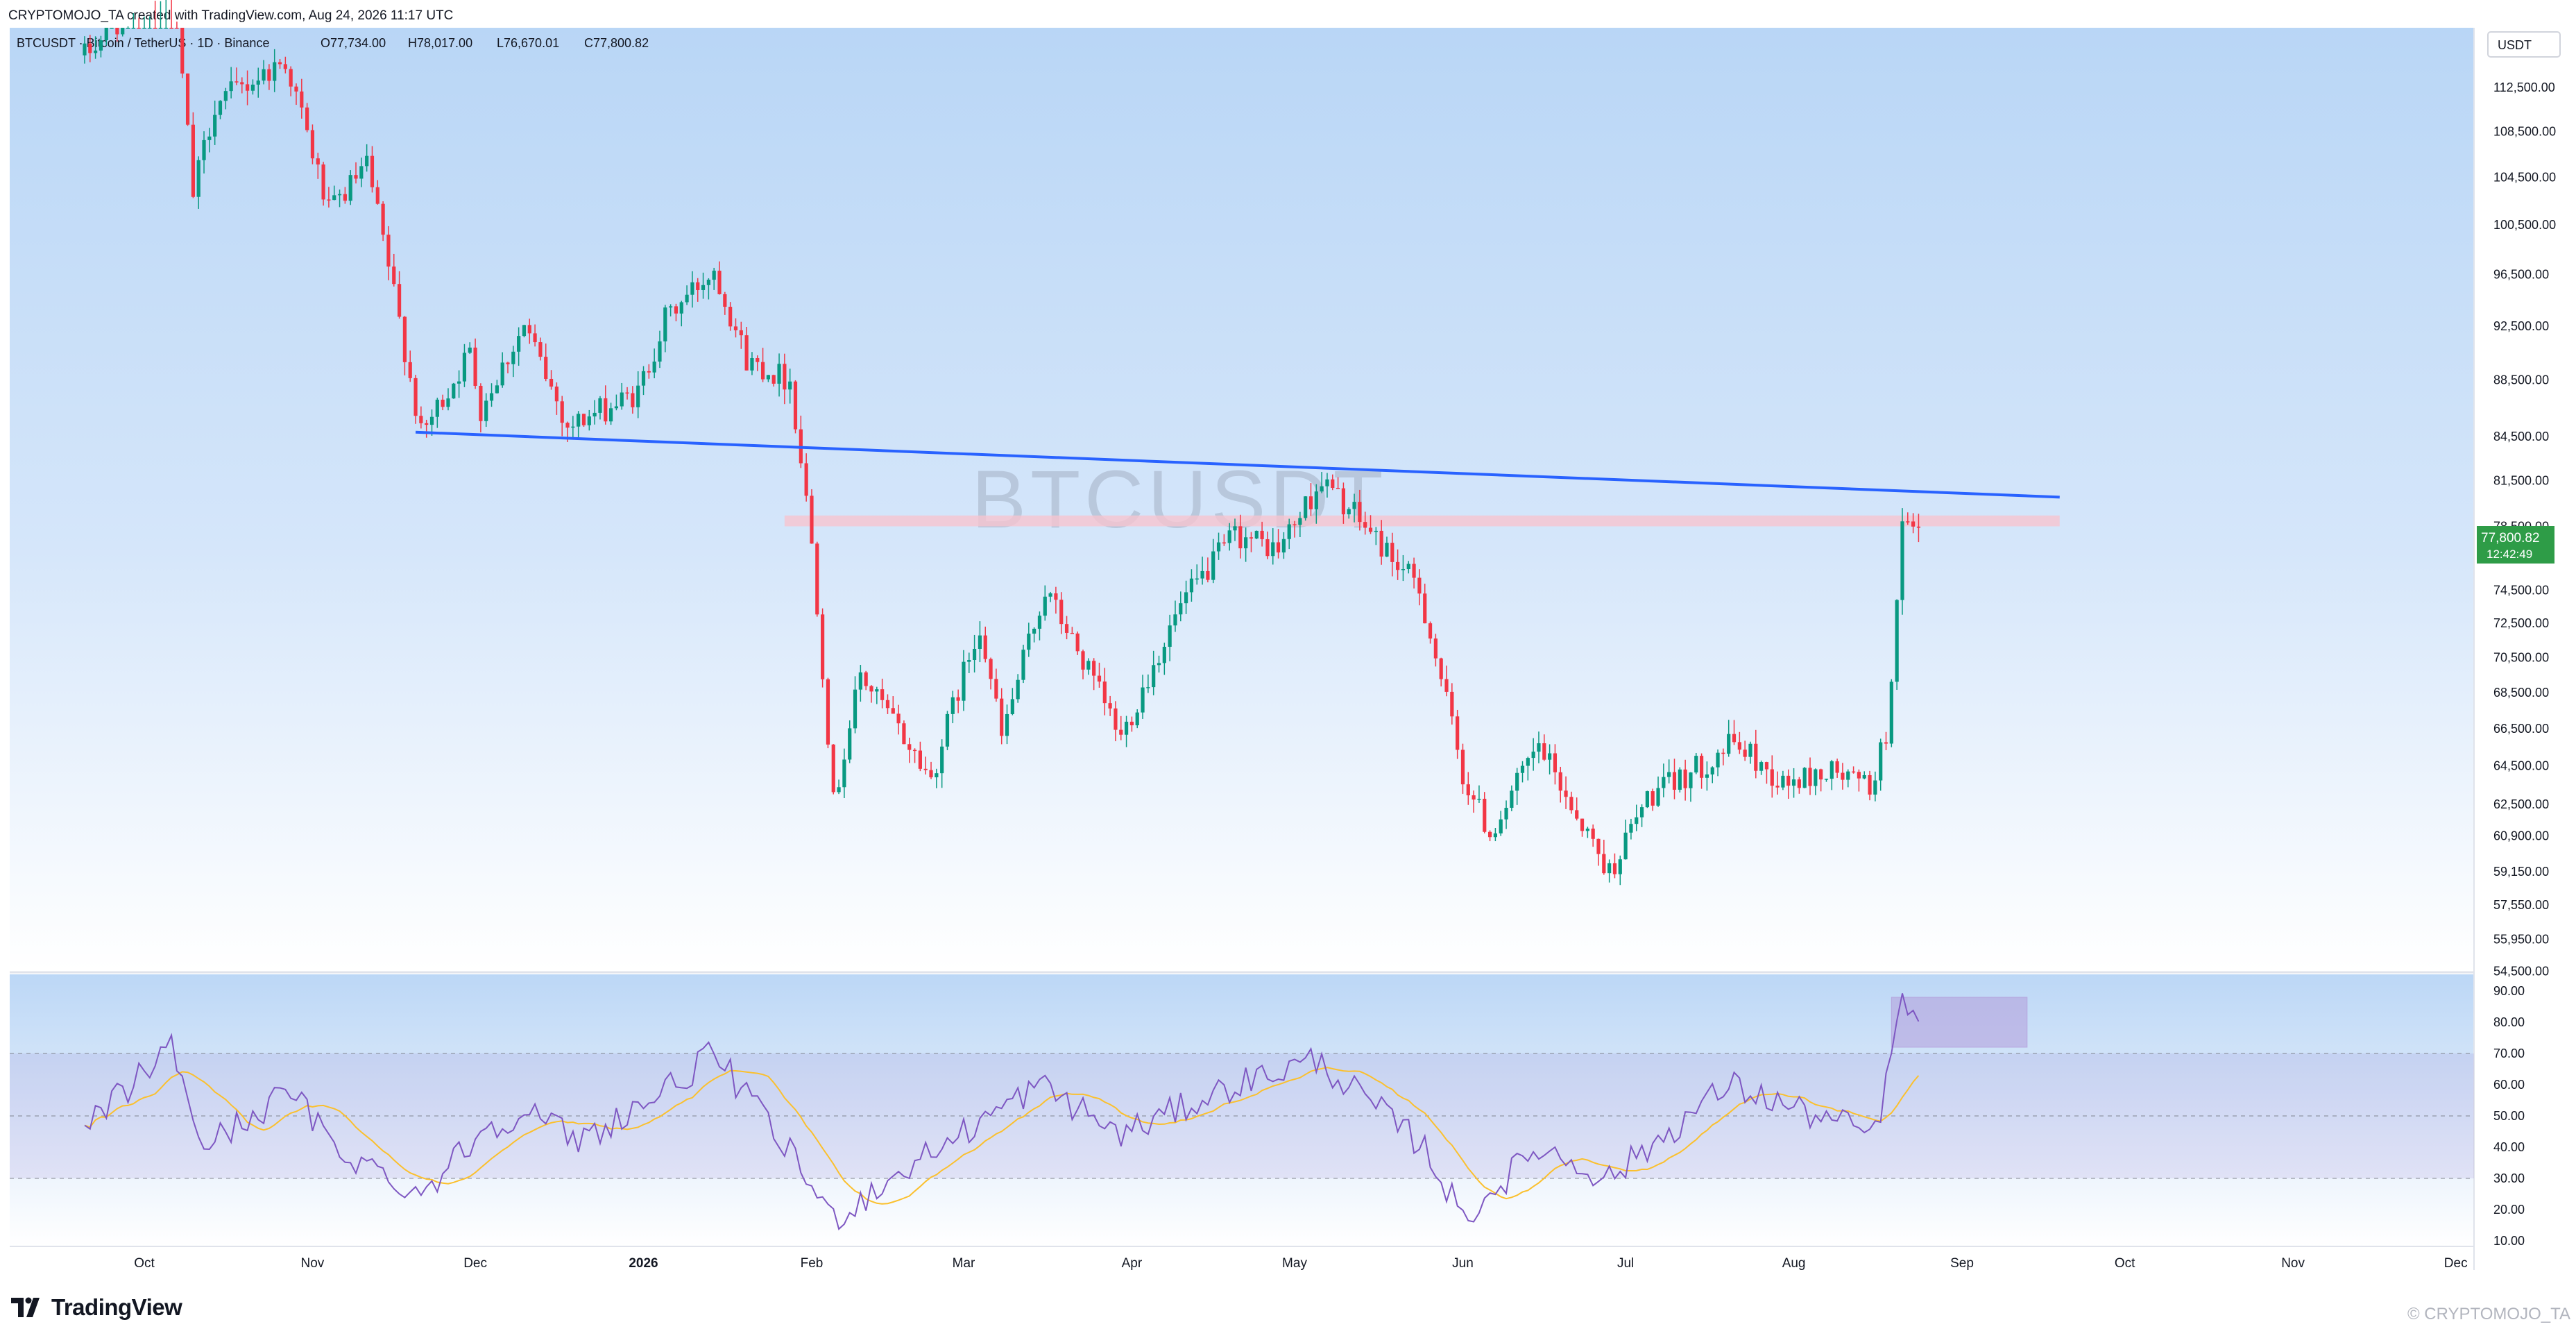 This screenshot has width=2576, height=1338. I want to click on time-axis-label: Feb, so click(812, 1263).